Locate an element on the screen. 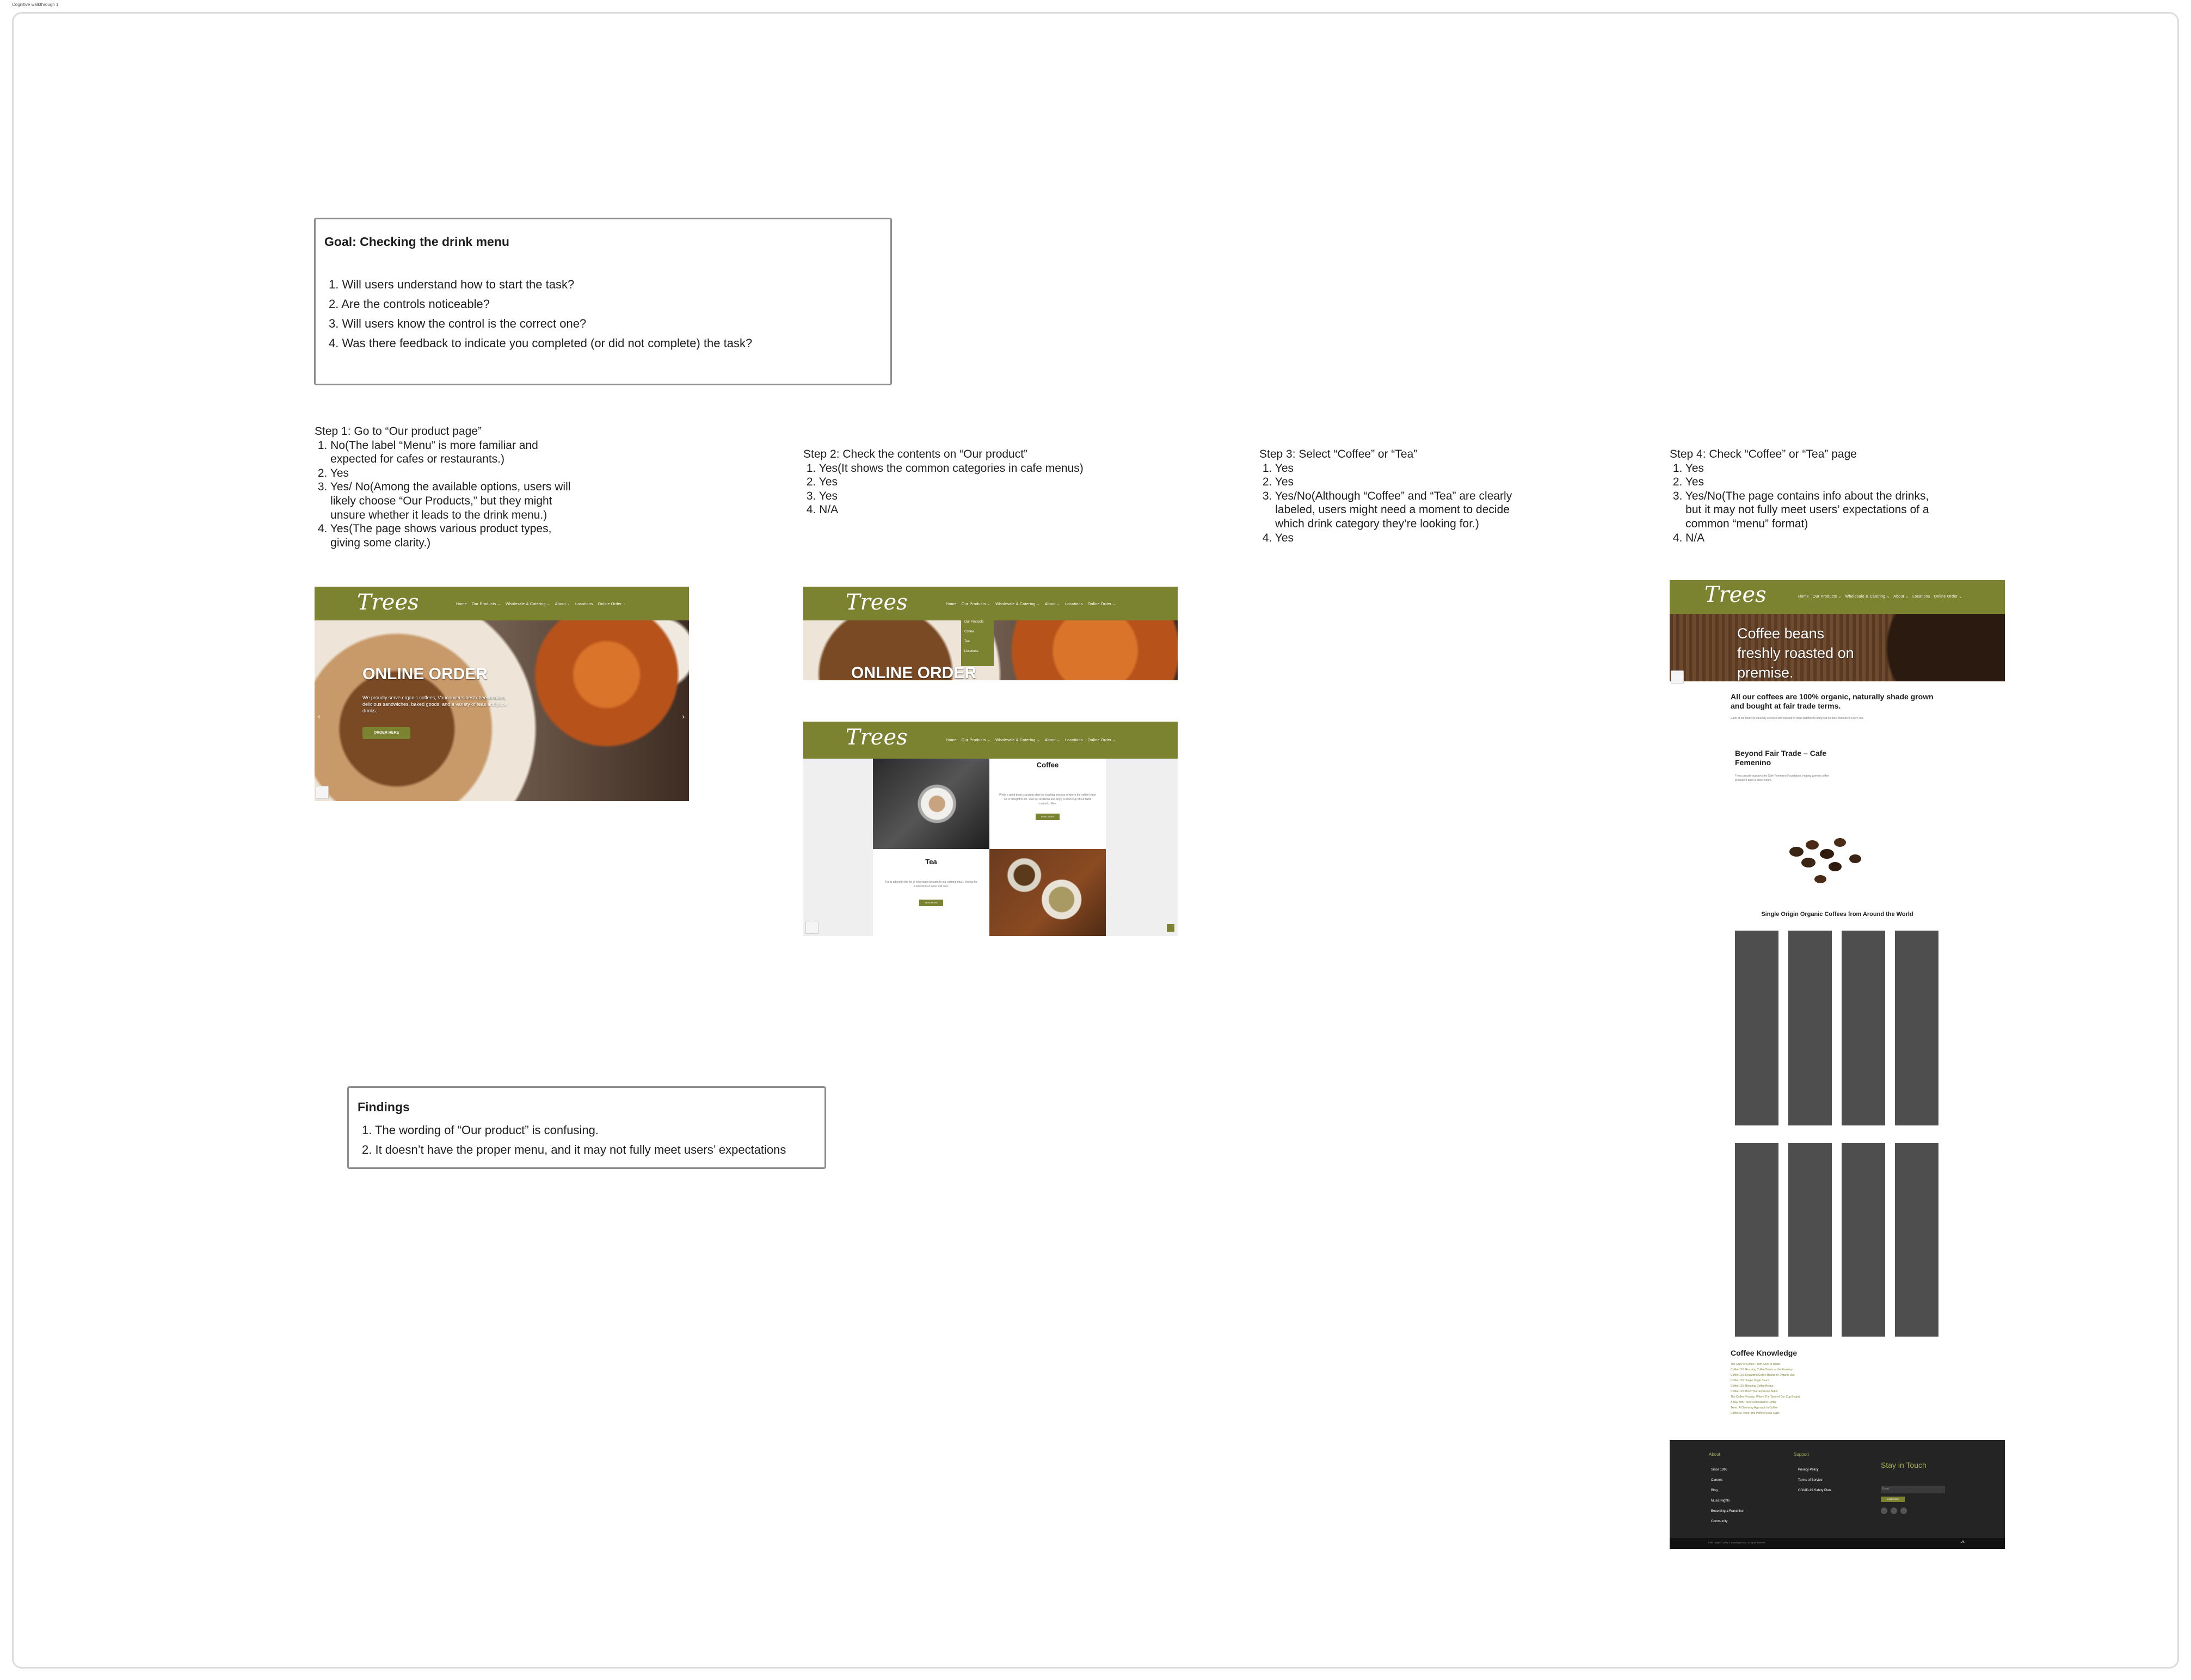  recaptcha-icon is located at coordinates (811, 928).